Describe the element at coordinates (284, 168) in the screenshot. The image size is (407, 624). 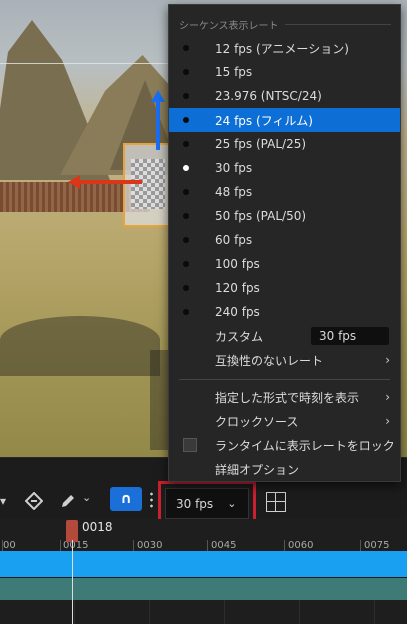
I see `menu-item-rate-selected: 30 fps` at that location.